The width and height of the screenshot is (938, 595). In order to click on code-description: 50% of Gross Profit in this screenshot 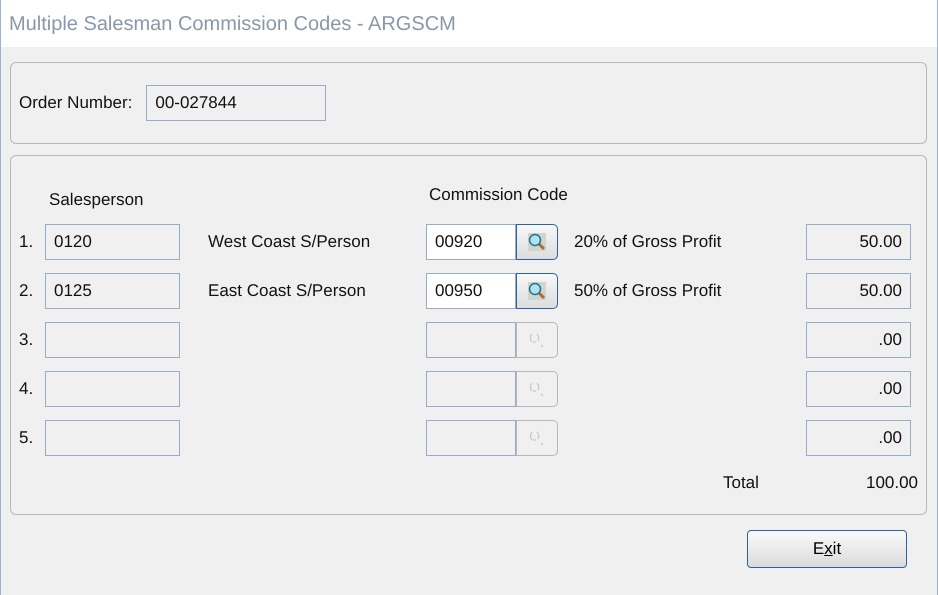, I will do `click(648, 291)`.